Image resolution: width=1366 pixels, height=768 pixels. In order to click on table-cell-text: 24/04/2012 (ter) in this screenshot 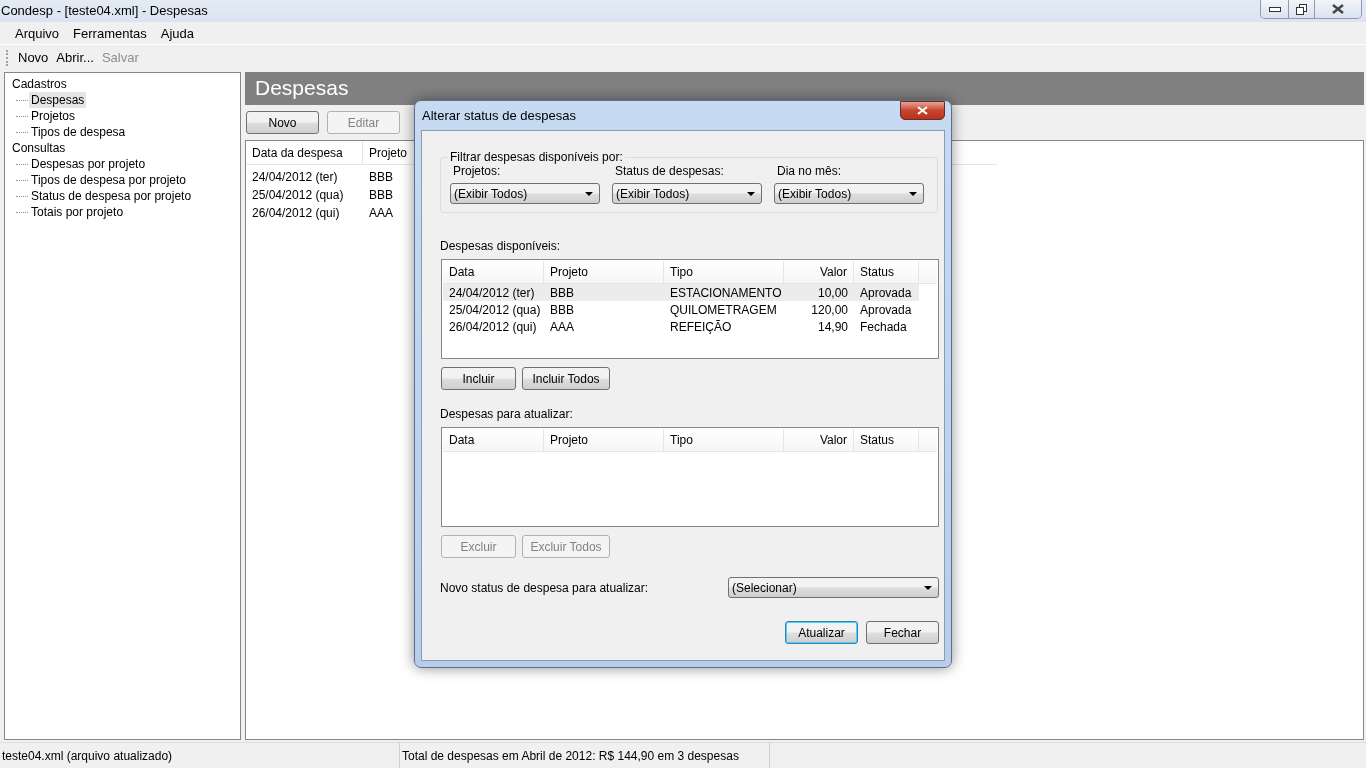, I will do `click(295, 177)`.